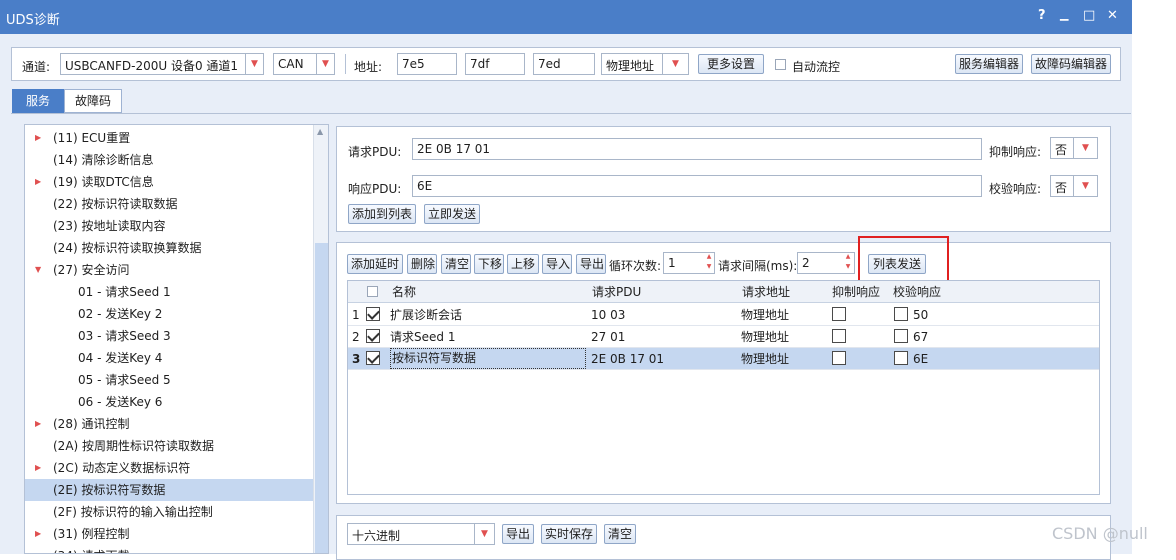  Describe the element at coordinates (170, 292) in the screenshot. I see `tree-item: 01 - 请求Seed 1` at that location.